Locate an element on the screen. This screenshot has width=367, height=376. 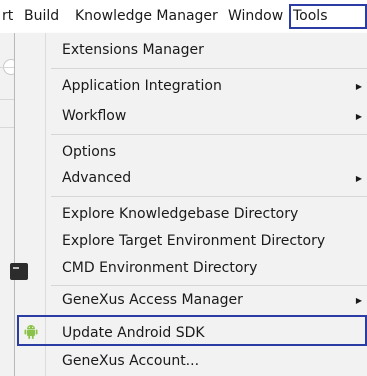
menu-item-label: Advanced is located at coordinates (97, 178).